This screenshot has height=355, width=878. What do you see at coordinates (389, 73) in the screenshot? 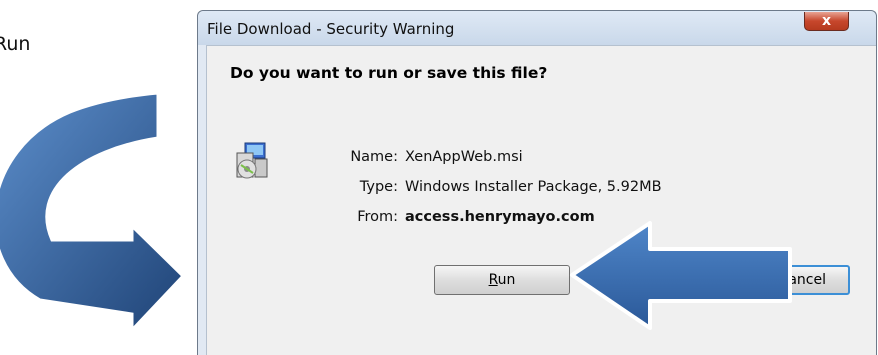
I see `dialog-question: Do you want to run or save this file?` at bounding box center [389, 73].